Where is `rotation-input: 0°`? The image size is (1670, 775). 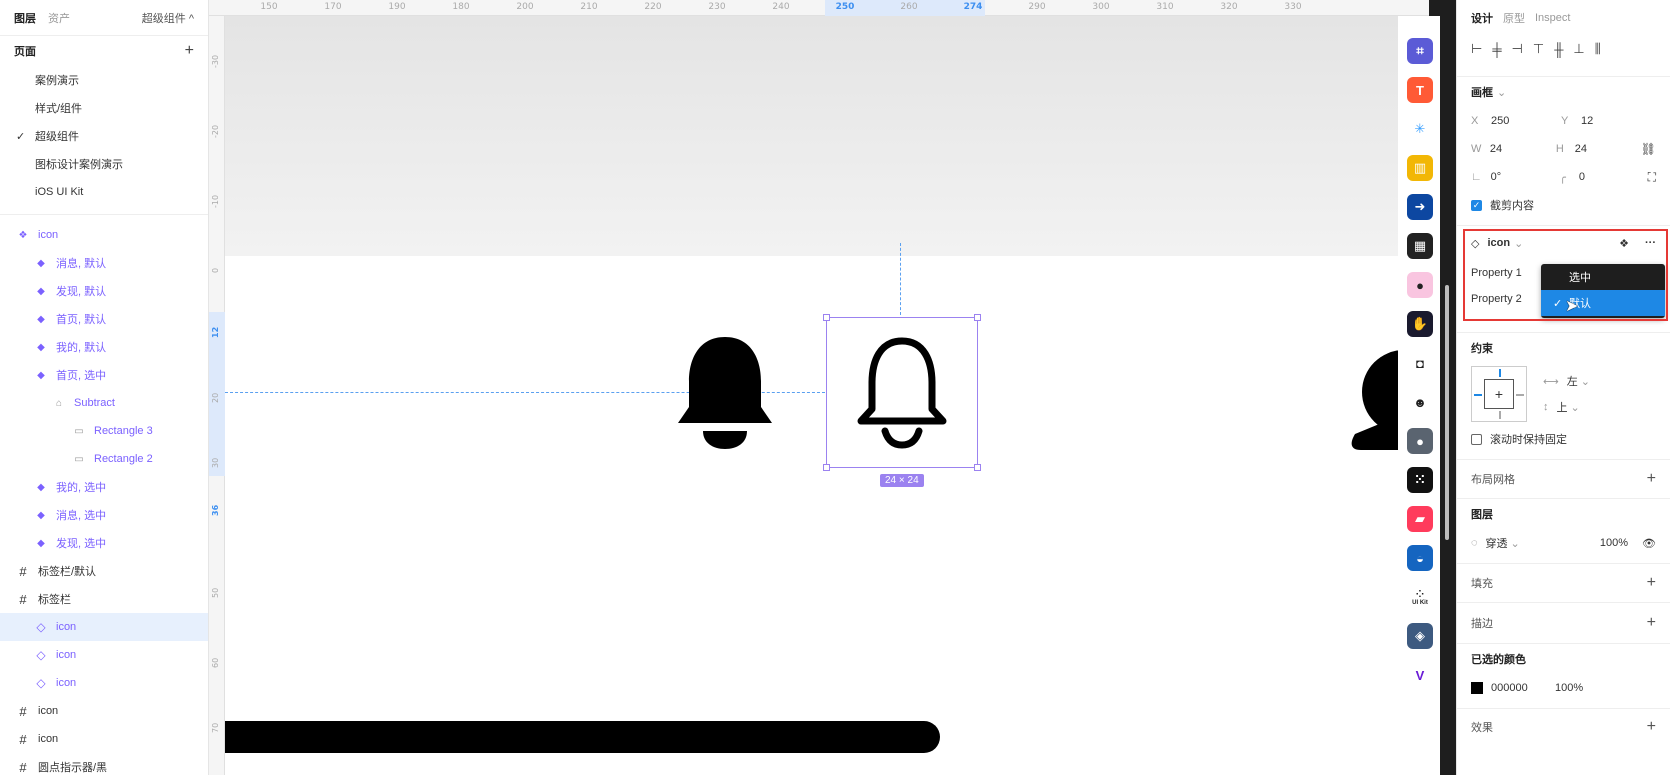 rotation-input: 0° is located at coordinates (1525, 177).